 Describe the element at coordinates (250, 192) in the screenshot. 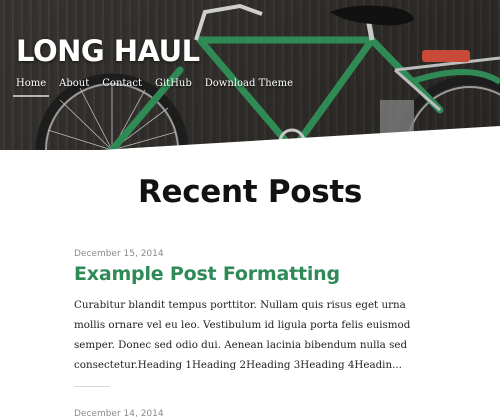

I see `page-title: Recent Posts` at that location.